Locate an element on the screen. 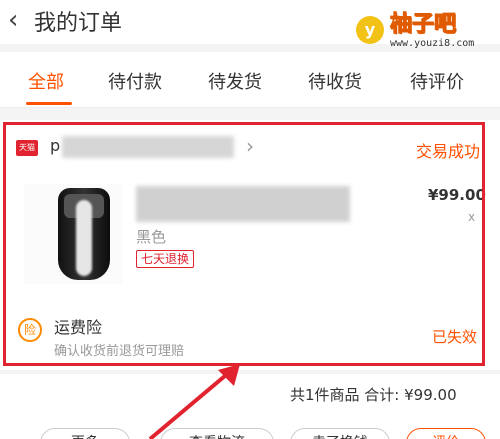 The image size is (500, 439). chevron-left-icon: ‹ is located at coordinates (13, 20).